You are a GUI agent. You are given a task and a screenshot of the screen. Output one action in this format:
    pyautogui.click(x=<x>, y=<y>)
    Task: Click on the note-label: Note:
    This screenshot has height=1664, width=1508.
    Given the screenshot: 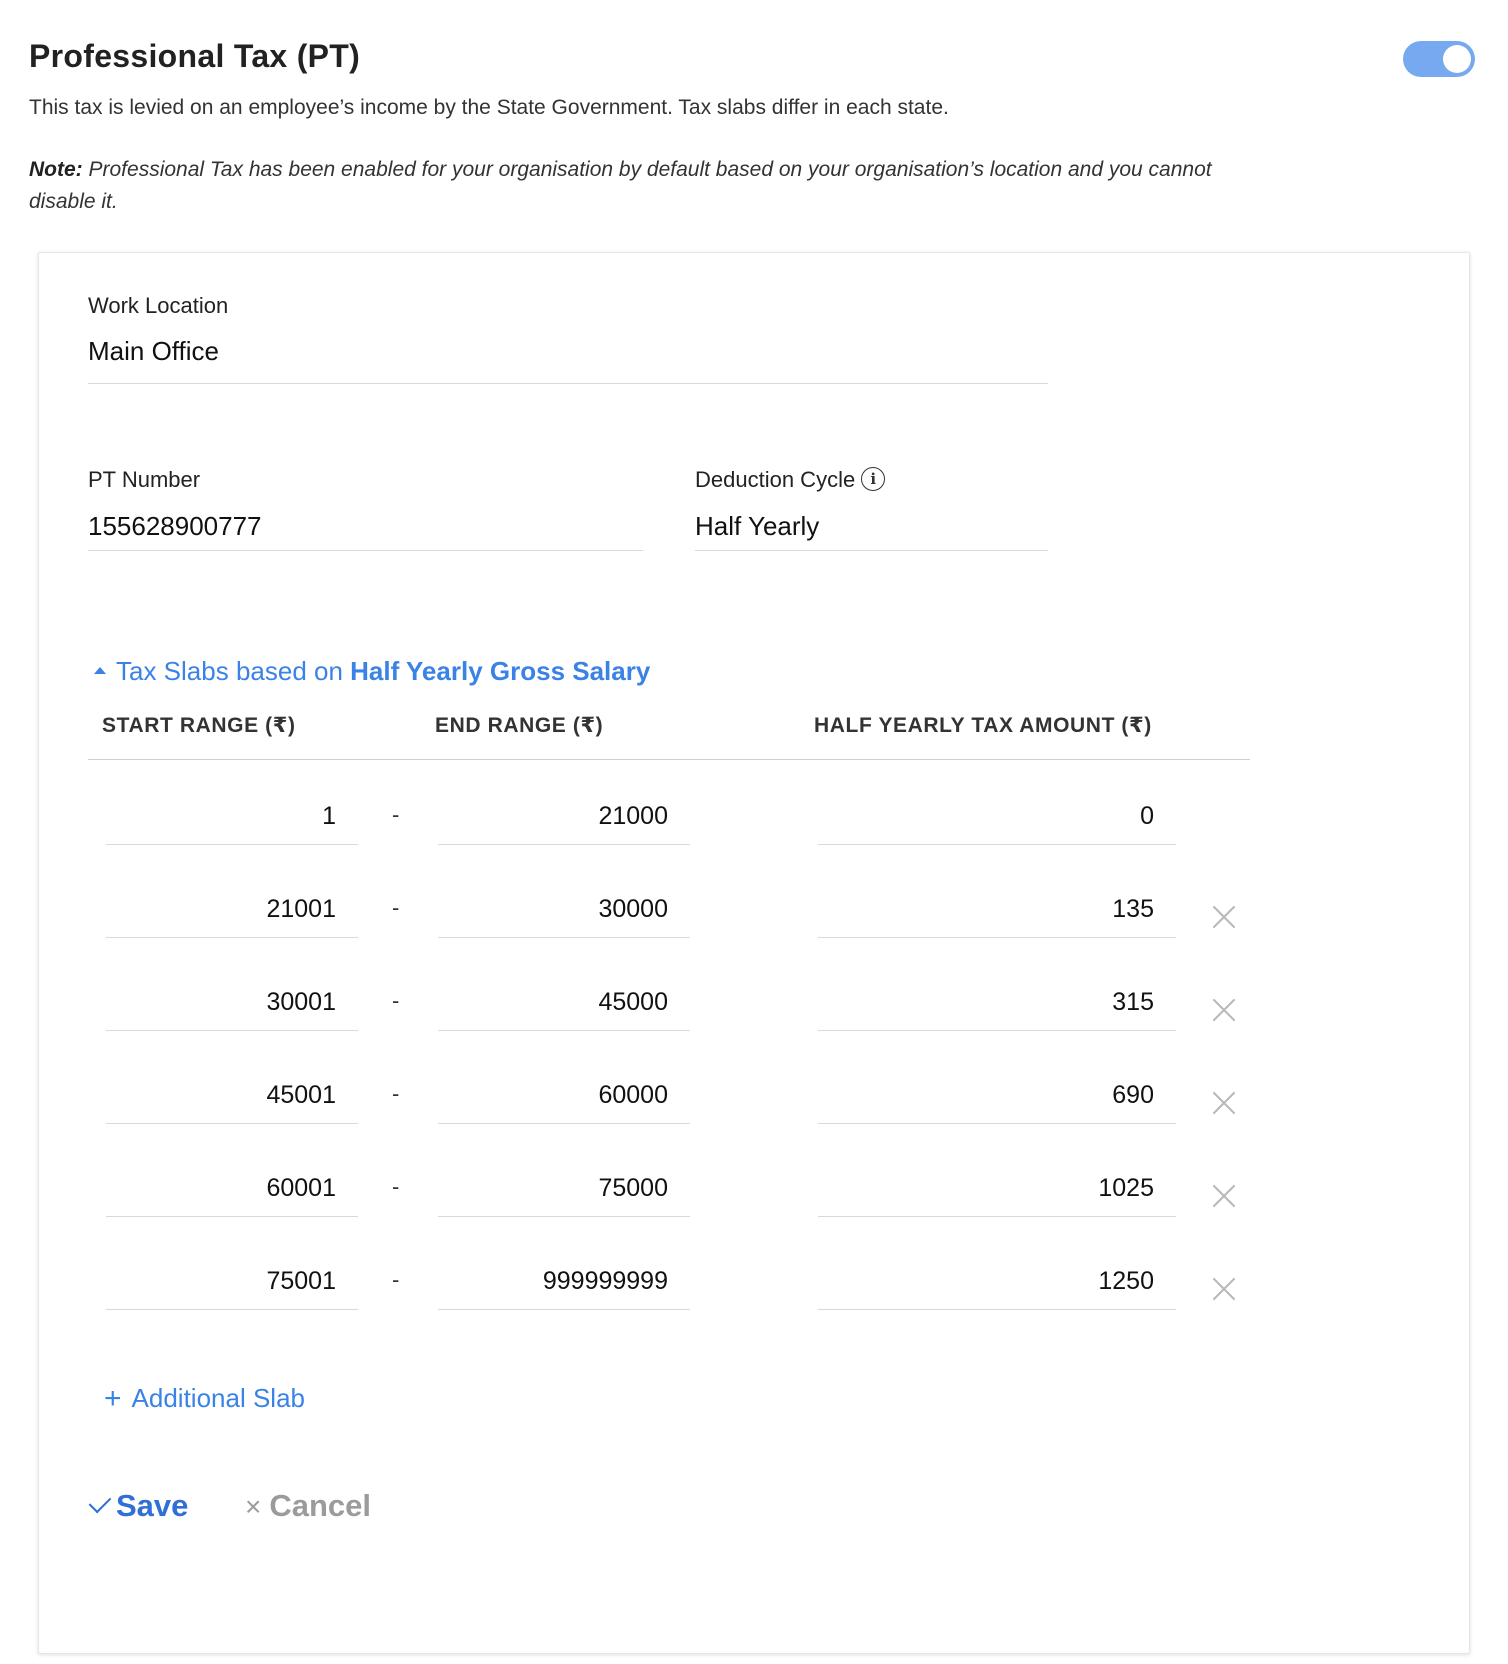 What is the action you would take?
    pyautogui.click(x=56, y=169)
    